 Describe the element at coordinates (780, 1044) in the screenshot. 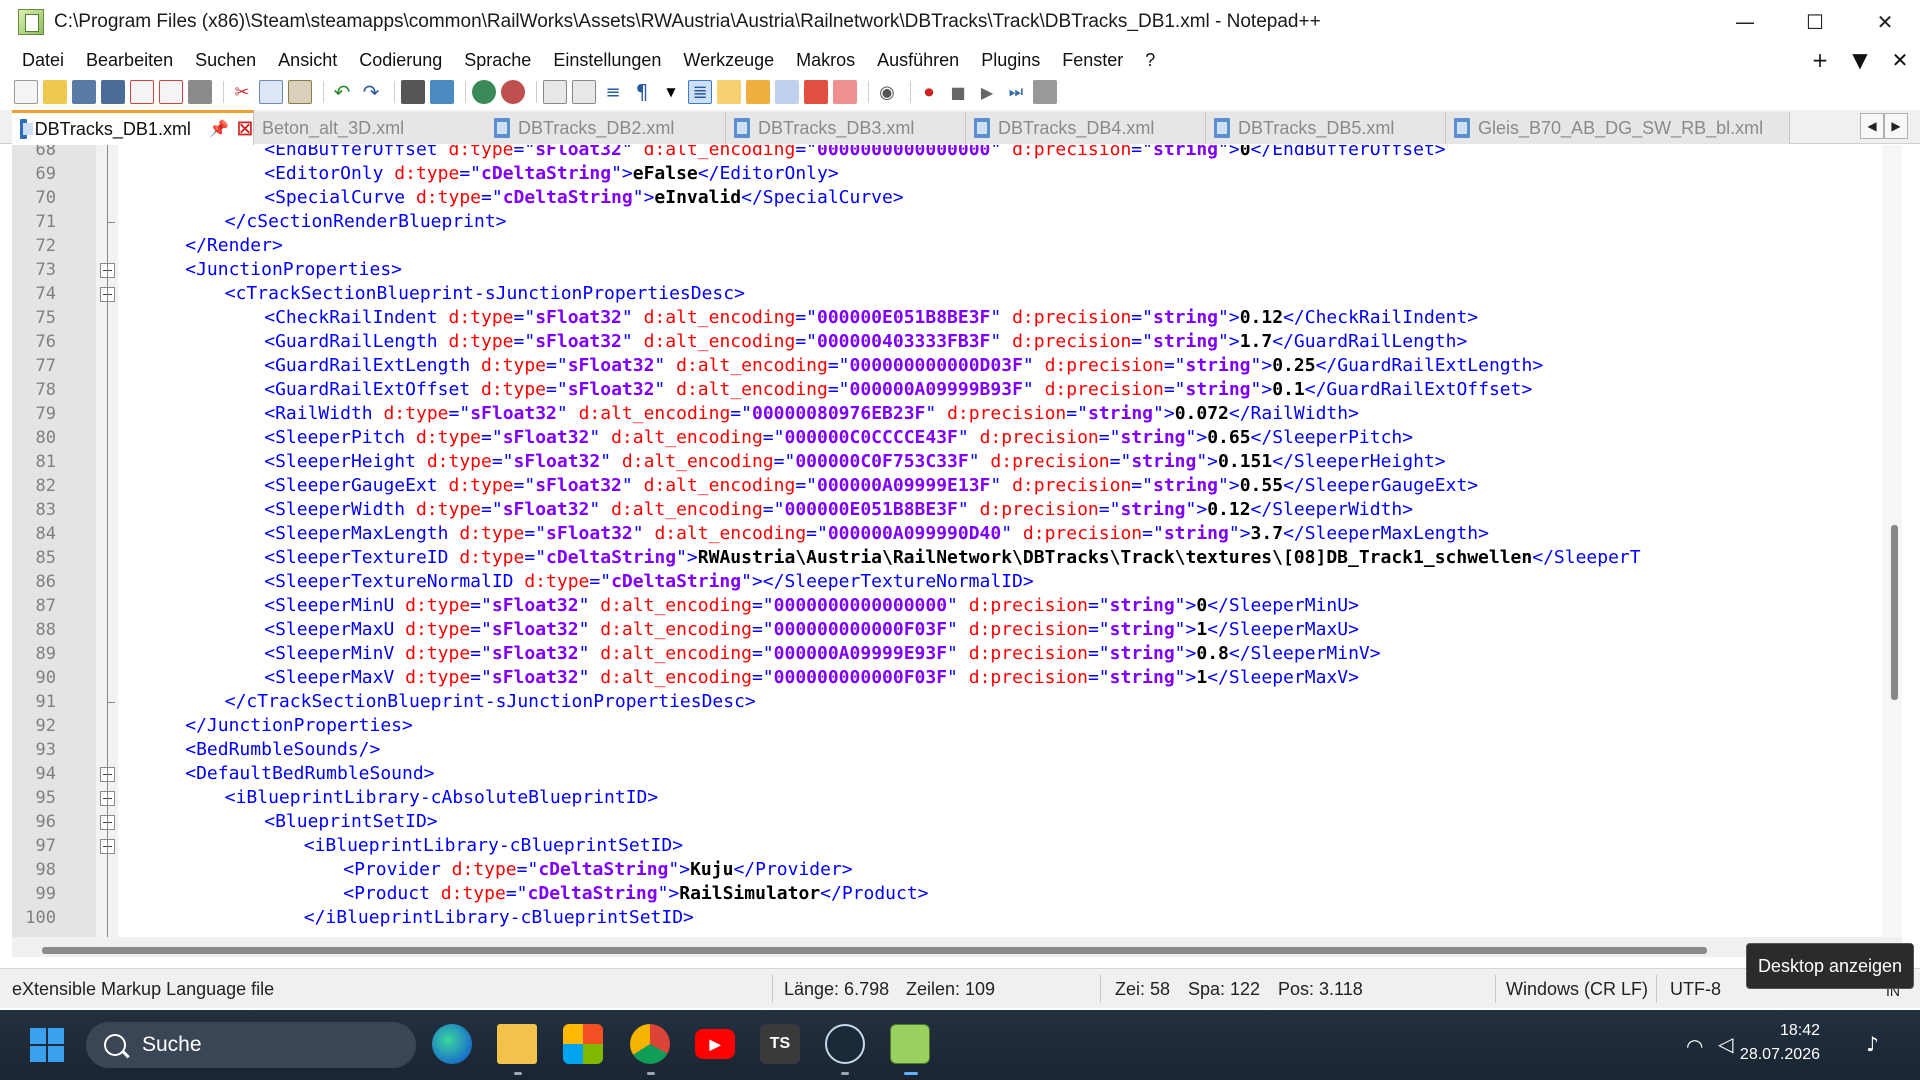

I see `train-simulator-icon: TS` at that location.